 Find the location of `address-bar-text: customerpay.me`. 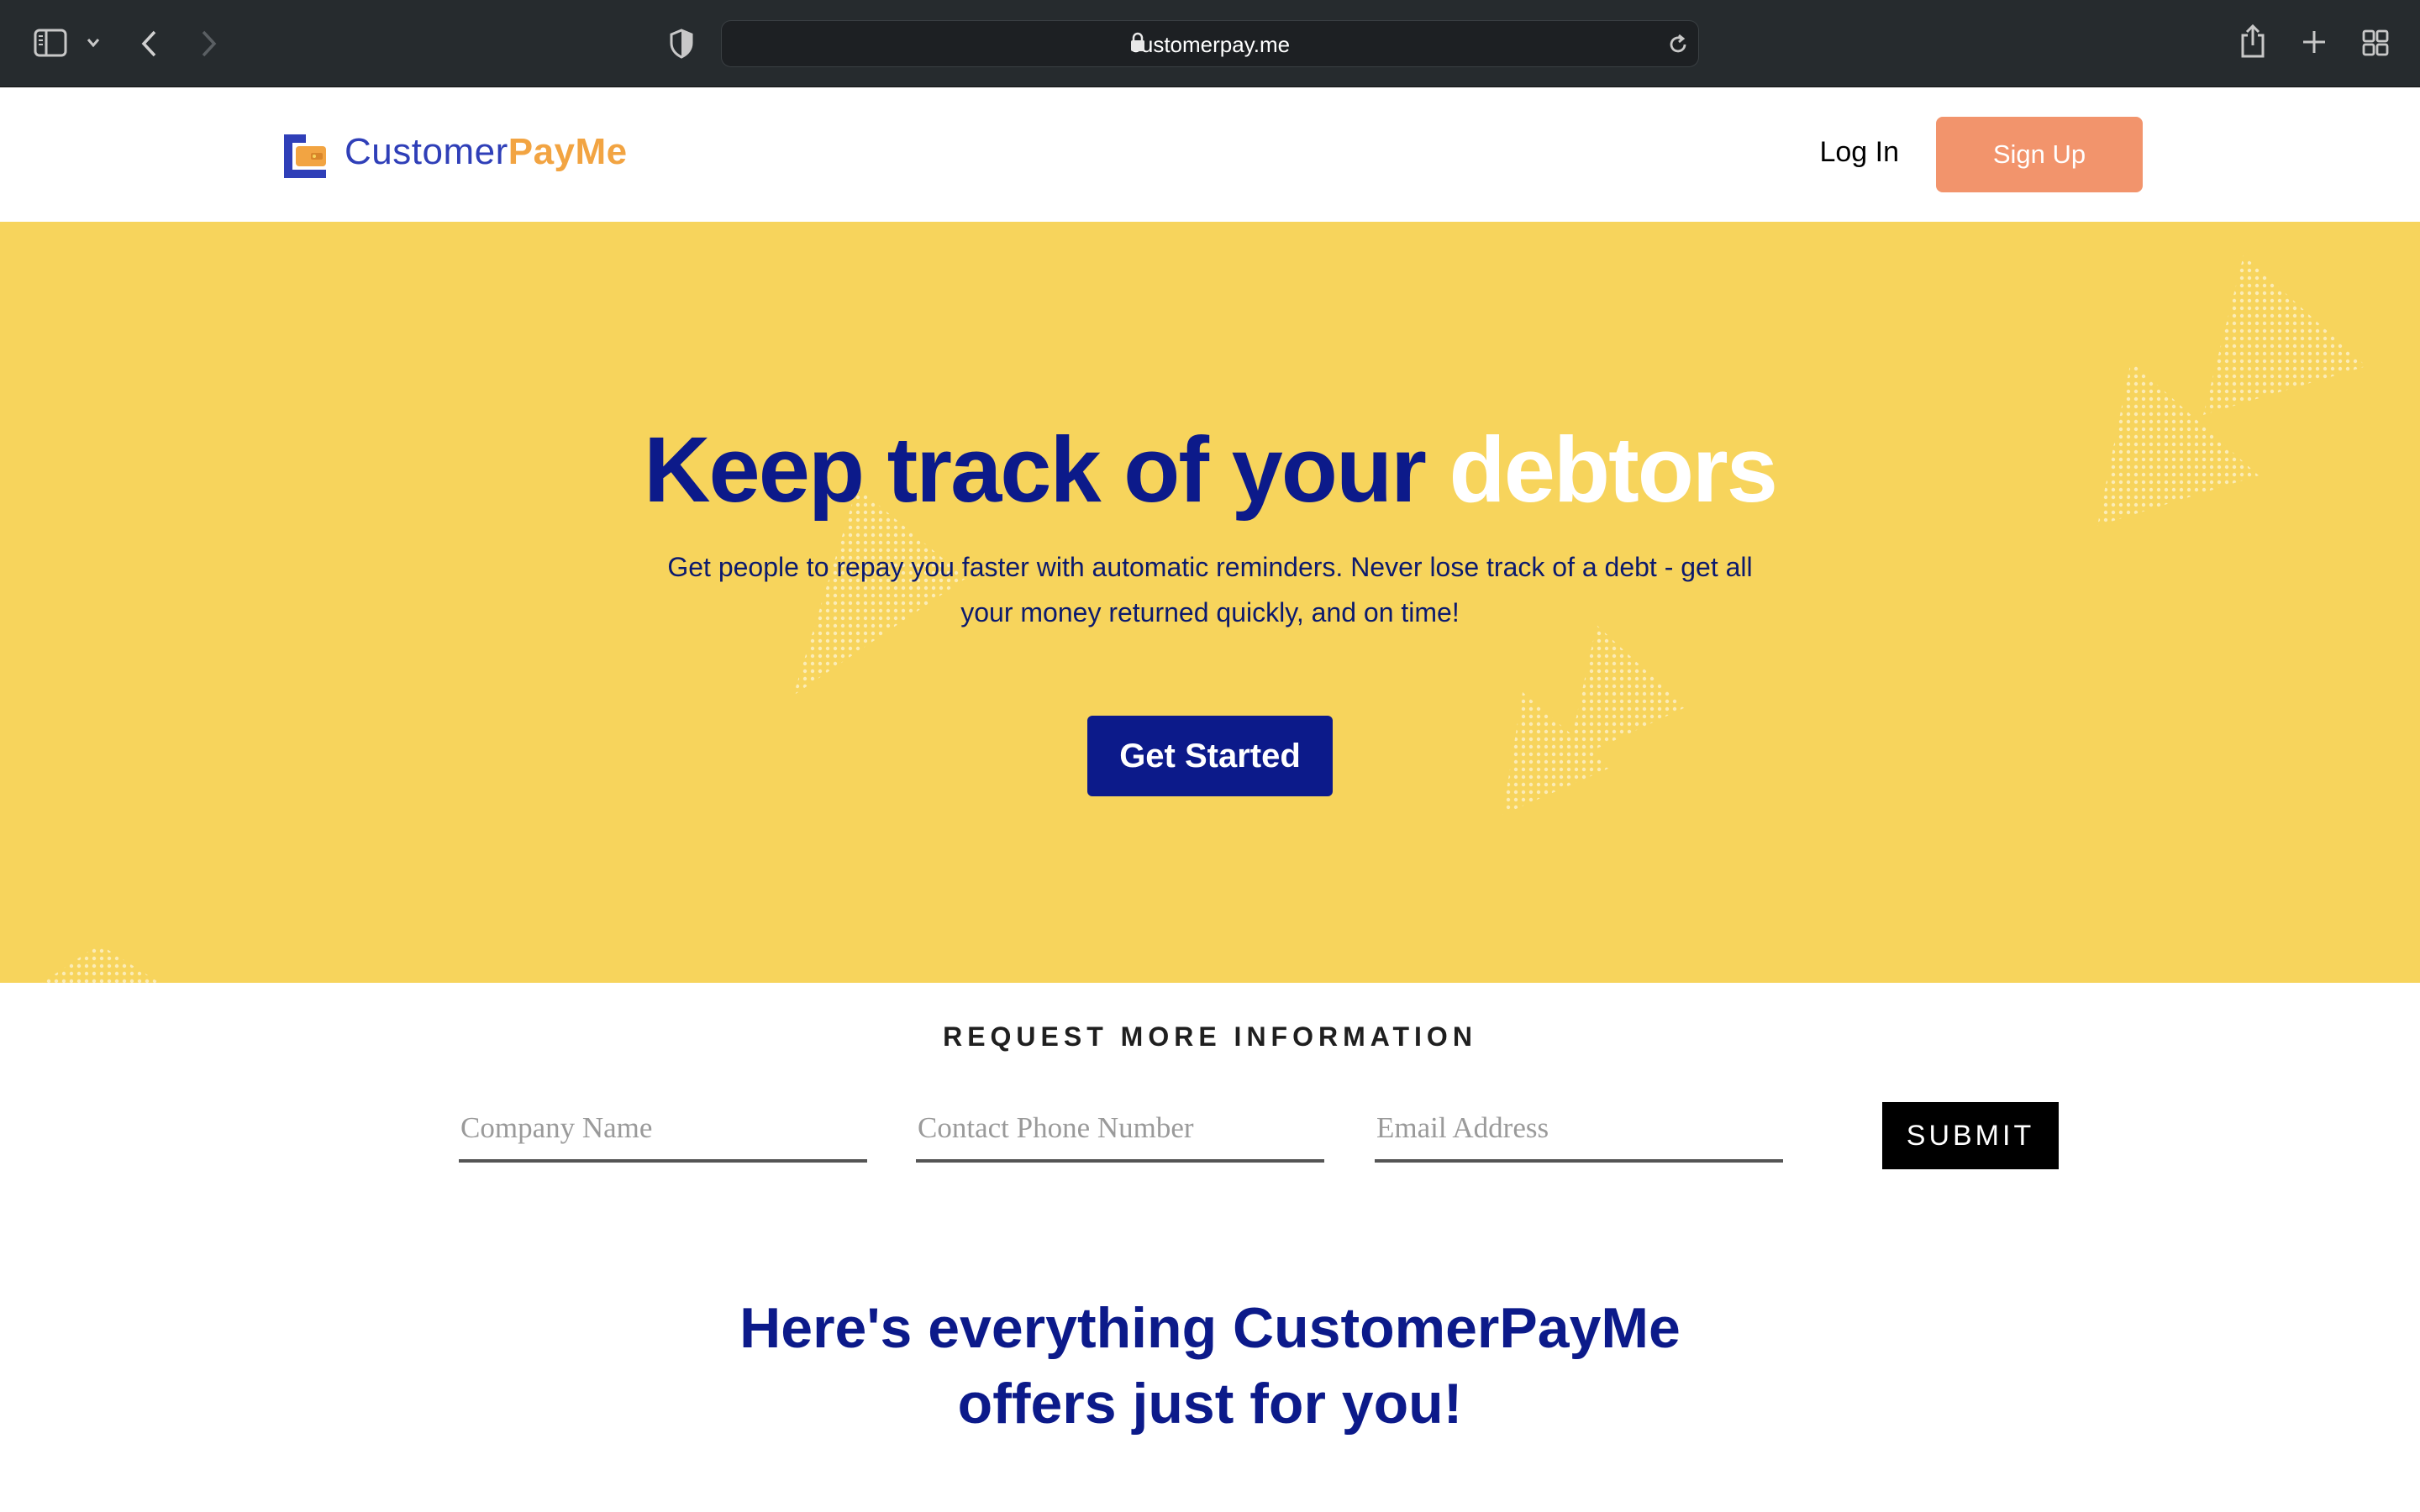

address-bar-text: customerpay.me is located at coordinates (1210, 45).